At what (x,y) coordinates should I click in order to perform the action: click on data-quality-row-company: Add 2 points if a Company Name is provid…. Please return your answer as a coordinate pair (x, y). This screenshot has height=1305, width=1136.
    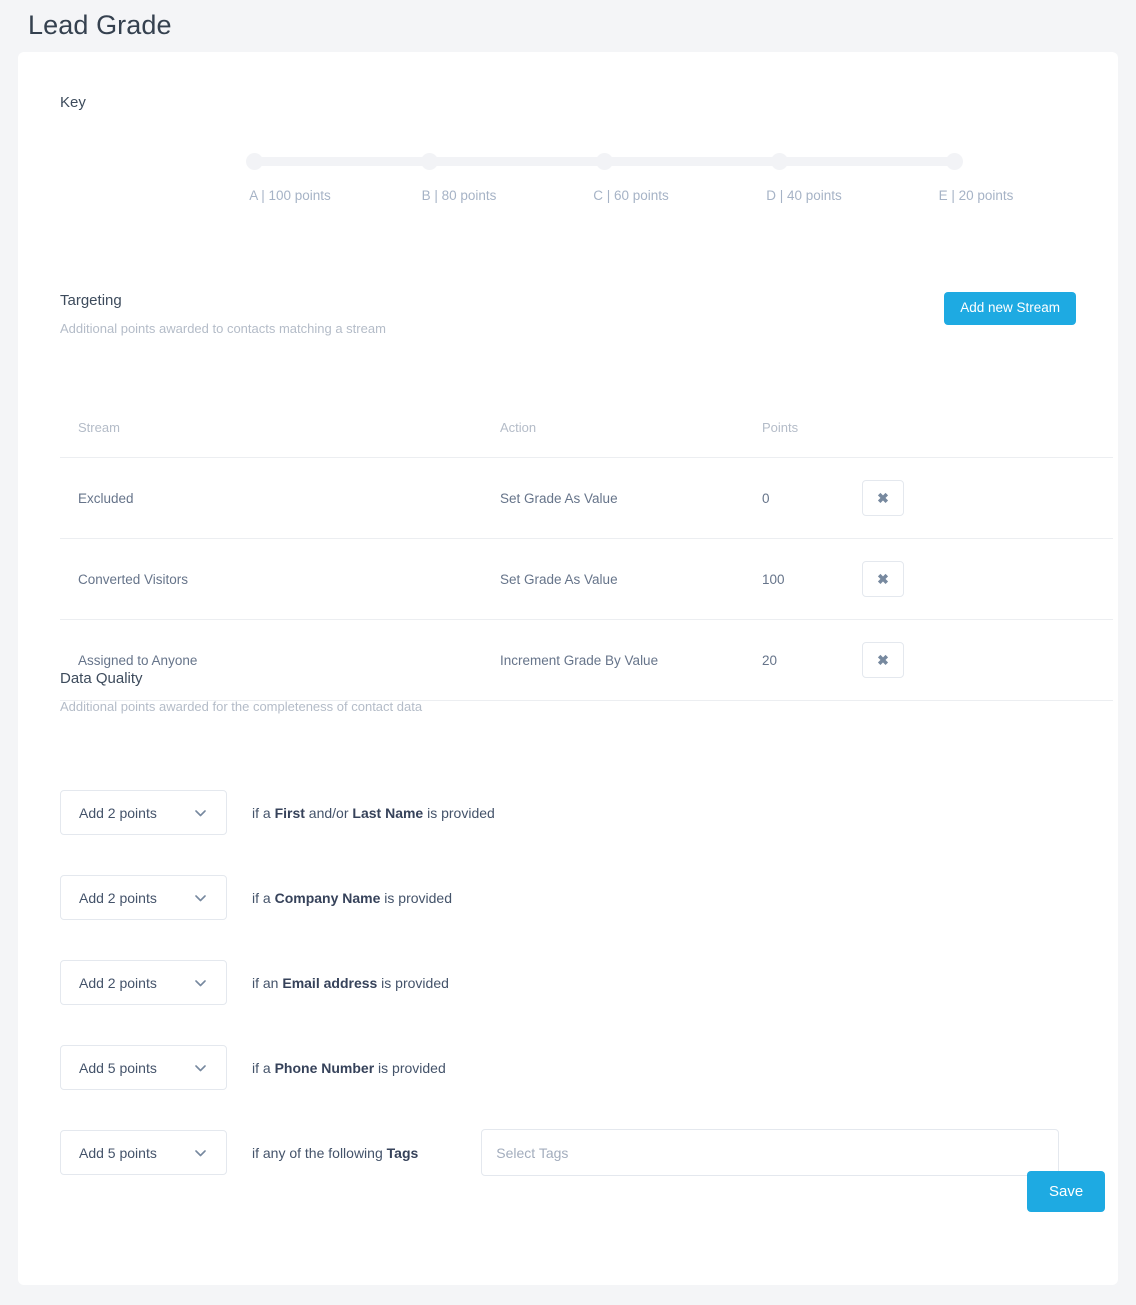
    Looking at the image, I should click on (580, 897).